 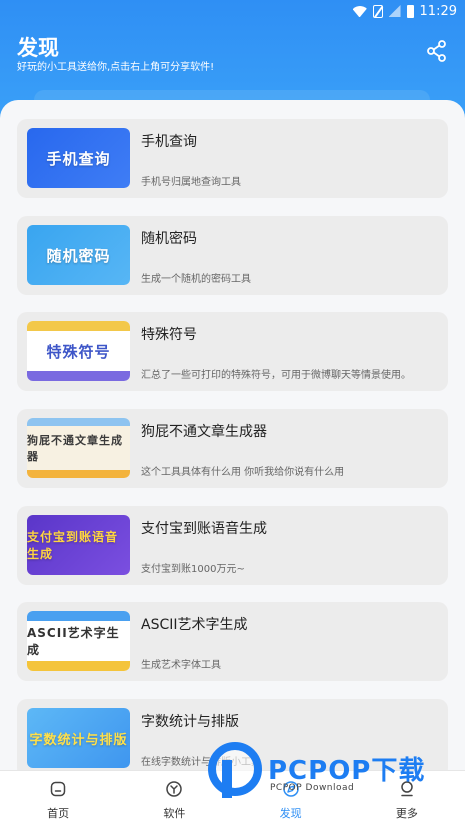 What do you see at coordinates (78, 641) in the screenshot?
I see `tool-thumbnail: ASCII艺术字生成` at bounding box center [78, 641].